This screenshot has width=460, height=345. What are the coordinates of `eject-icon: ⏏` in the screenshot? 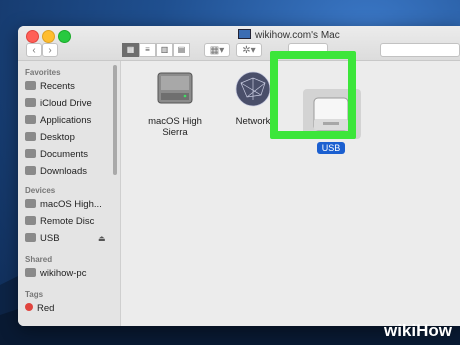 It's located at (102, 238).